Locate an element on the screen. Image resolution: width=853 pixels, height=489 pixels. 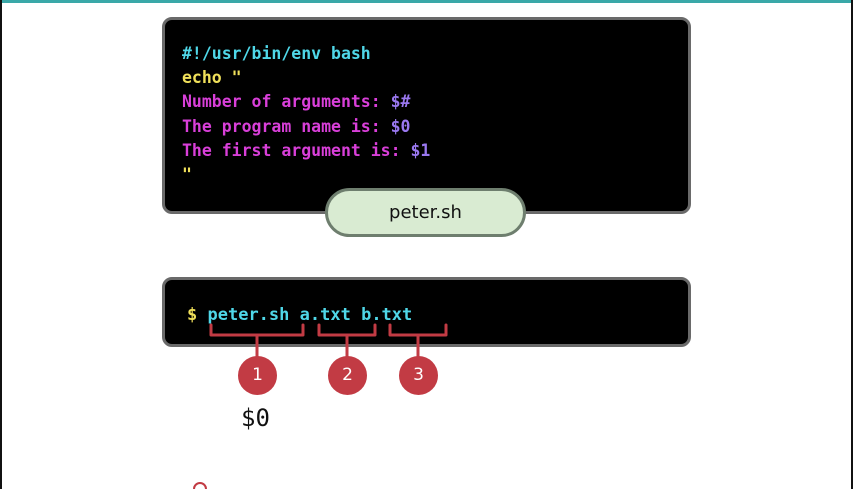
bracket-overlay is located at coordinates (320, 406).